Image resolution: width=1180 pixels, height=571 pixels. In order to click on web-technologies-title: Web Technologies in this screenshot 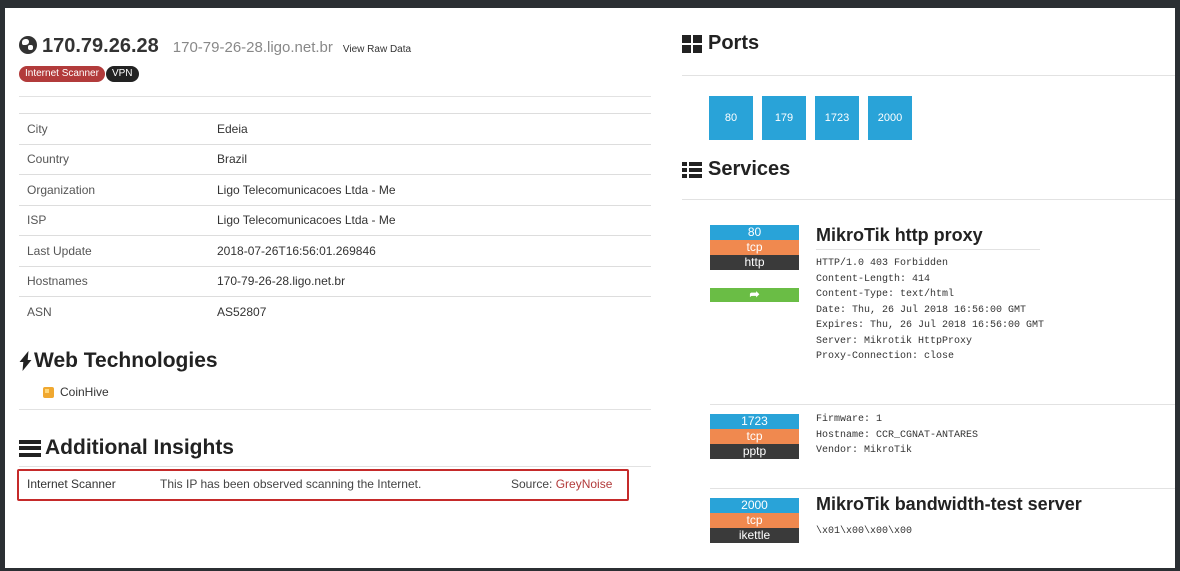, I will do `click(126, 360)`.